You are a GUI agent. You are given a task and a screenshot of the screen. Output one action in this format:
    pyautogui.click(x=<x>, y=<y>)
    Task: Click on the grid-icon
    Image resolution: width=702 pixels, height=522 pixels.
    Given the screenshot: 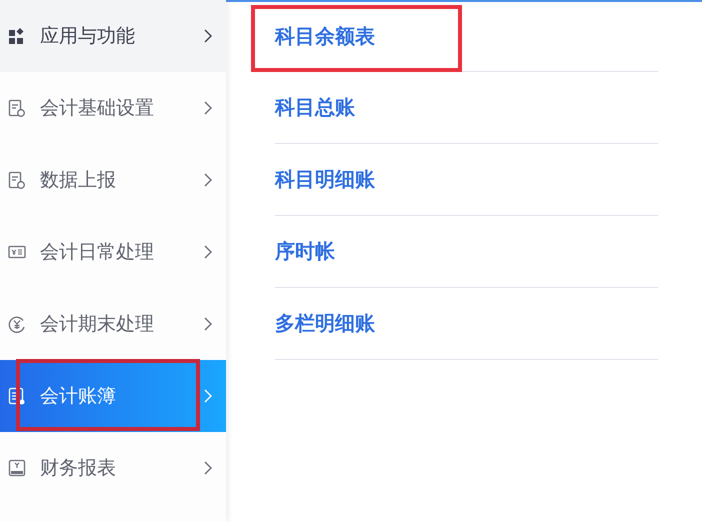 What is the action you would take?
    pyautogui.click(x=17, y=36)
    